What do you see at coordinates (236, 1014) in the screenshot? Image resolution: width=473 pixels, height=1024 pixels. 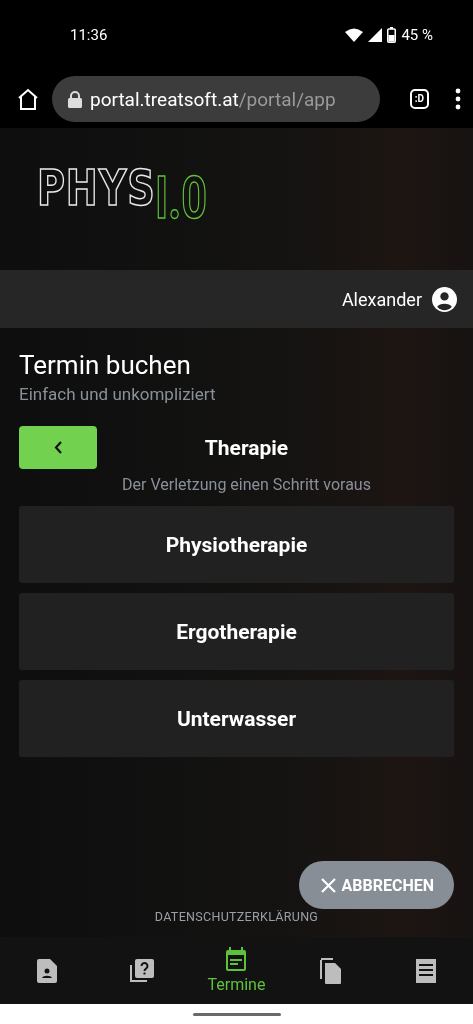 I see `gesture-bar` at bounding box center [236, 1014].